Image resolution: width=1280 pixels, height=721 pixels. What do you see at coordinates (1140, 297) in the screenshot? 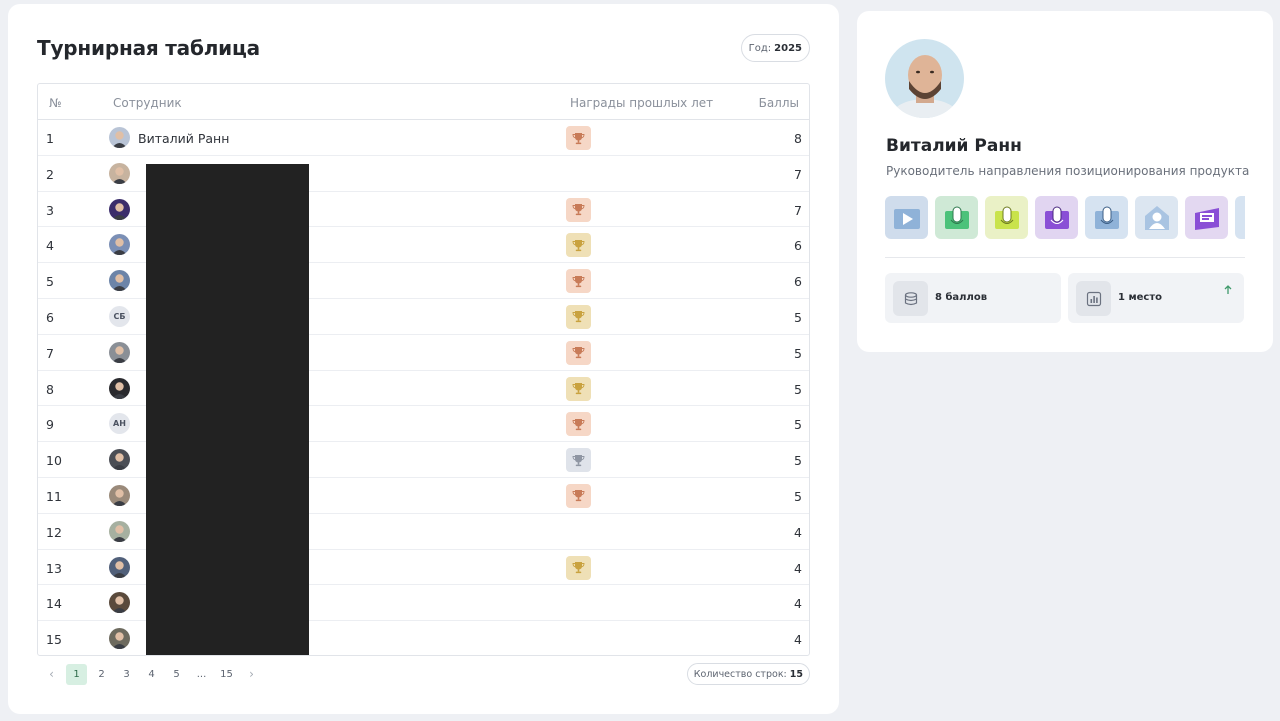
I see `place-stat-text: 1 место` at bounding box center [1140, 297].